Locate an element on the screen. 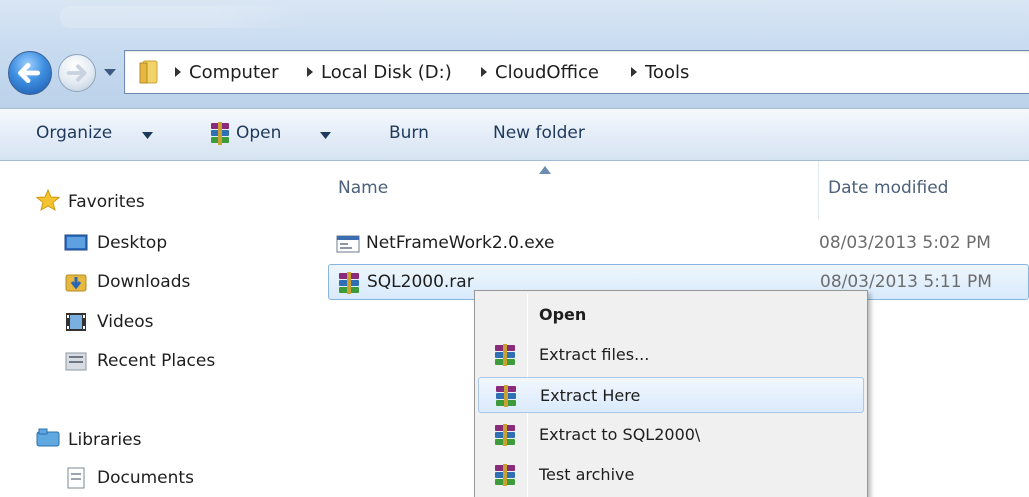 This screenshot has height=497, width=1029. sort-ascending-icon is located at coordinates (545, 170).